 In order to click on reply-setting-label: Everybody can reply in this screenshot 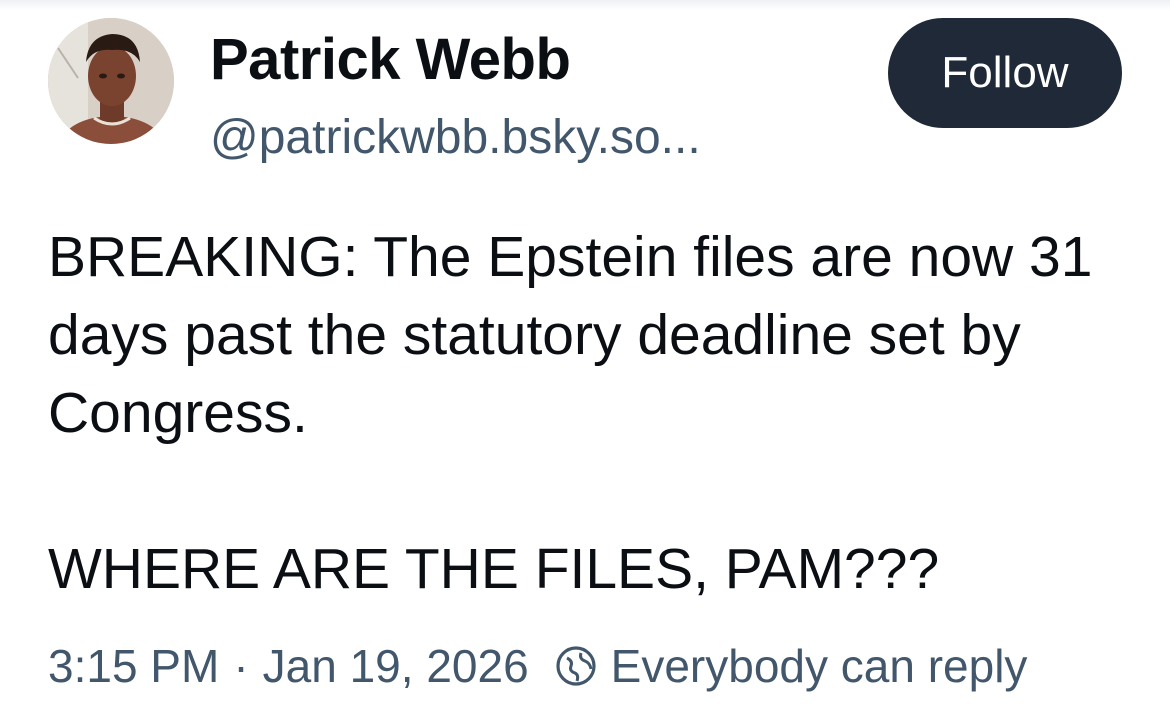, I will do `click(819, 666)`.